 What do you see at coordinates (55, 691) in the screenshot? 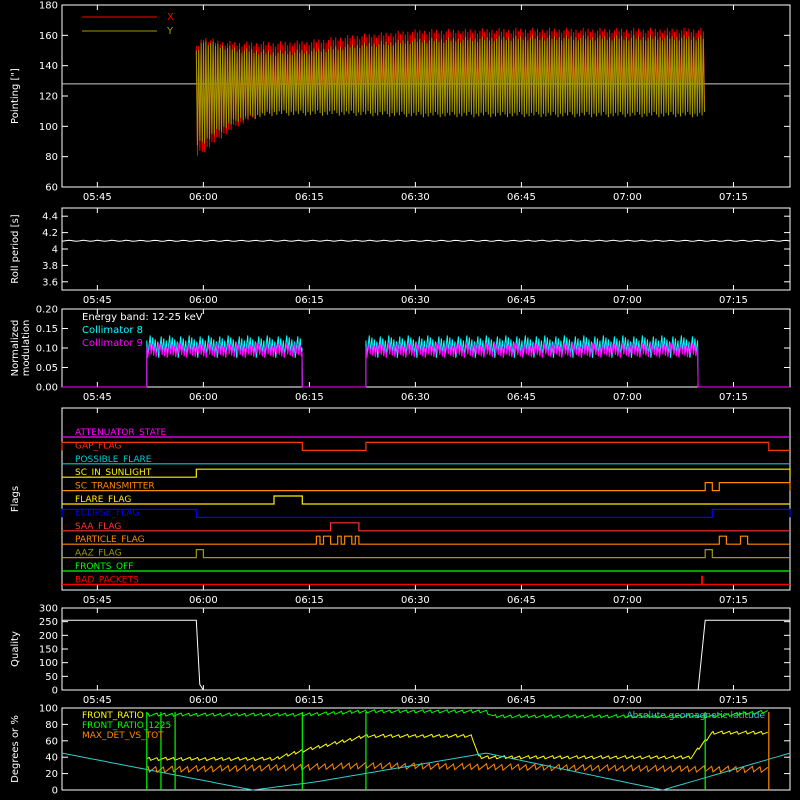
I see `quality-ytick-label: 0` at bounding box center [55, 691].